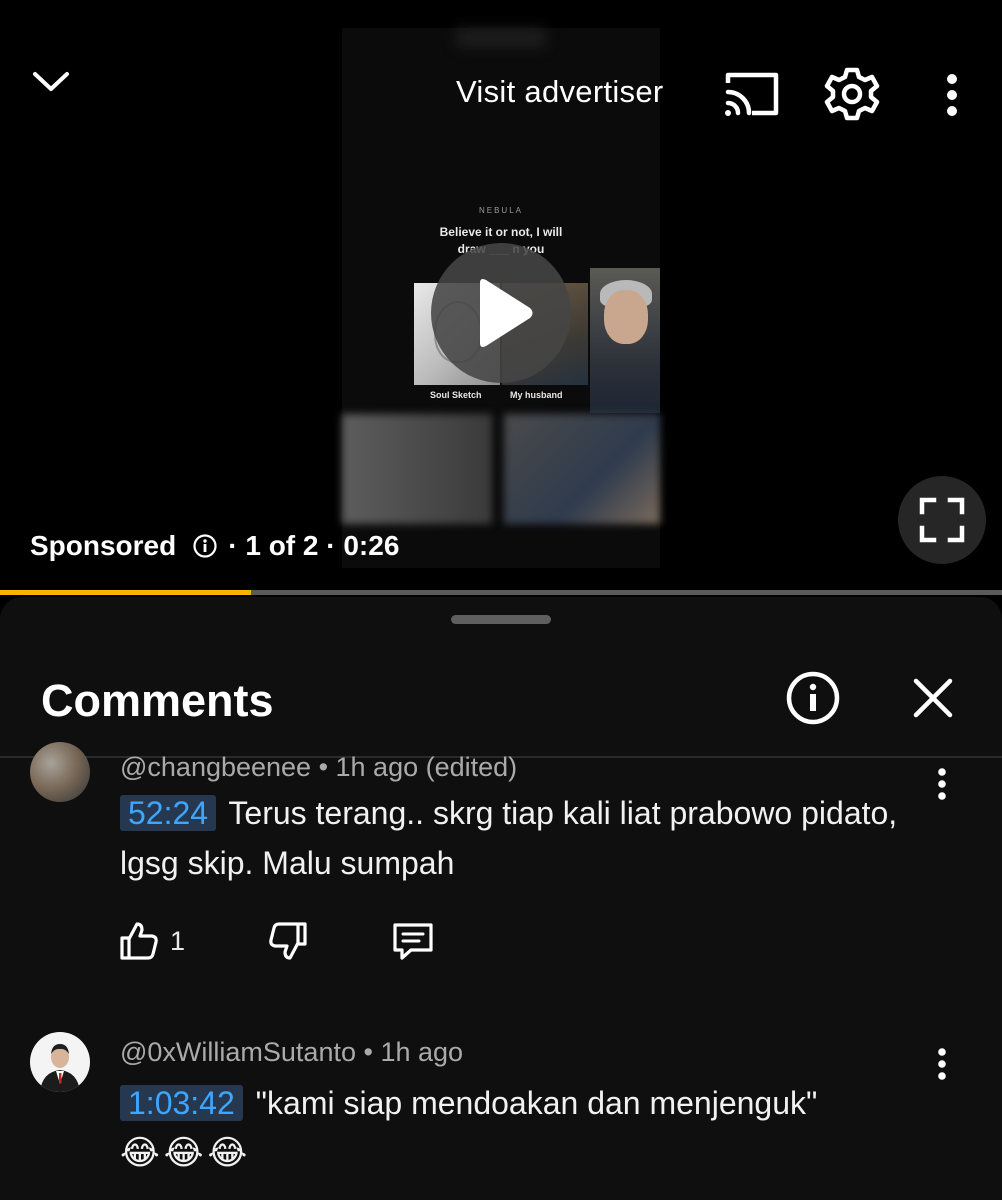 The width and height of the screenshot is (1002, 1200). Describe the element at coordinates (103, 545) in the screenshot. I see `sponsored-label: Sponsored` at that location.